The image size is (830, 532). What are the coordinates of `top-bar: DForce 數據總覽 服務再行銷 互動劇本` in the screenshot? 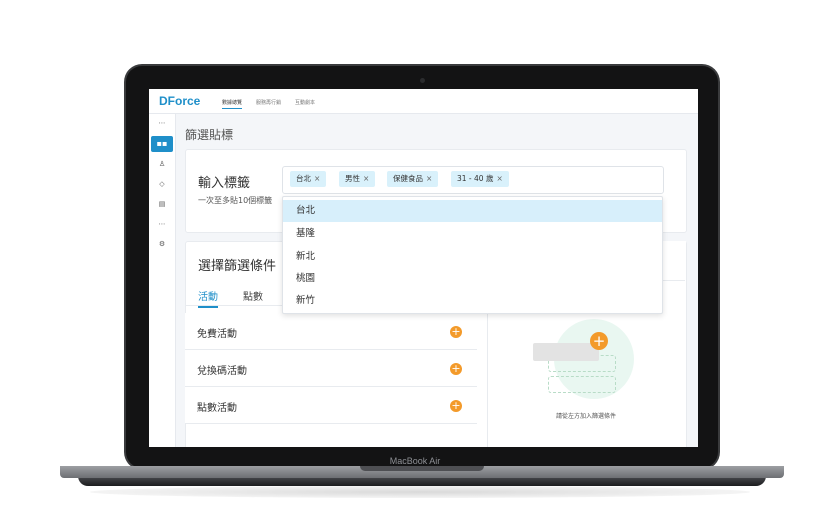 It's located at (423, 101).